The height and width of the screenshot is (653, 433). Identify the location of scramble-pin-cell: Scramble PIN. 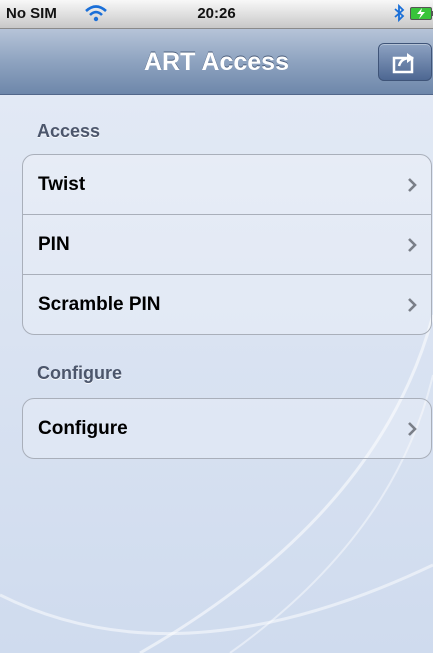
(227, 304).